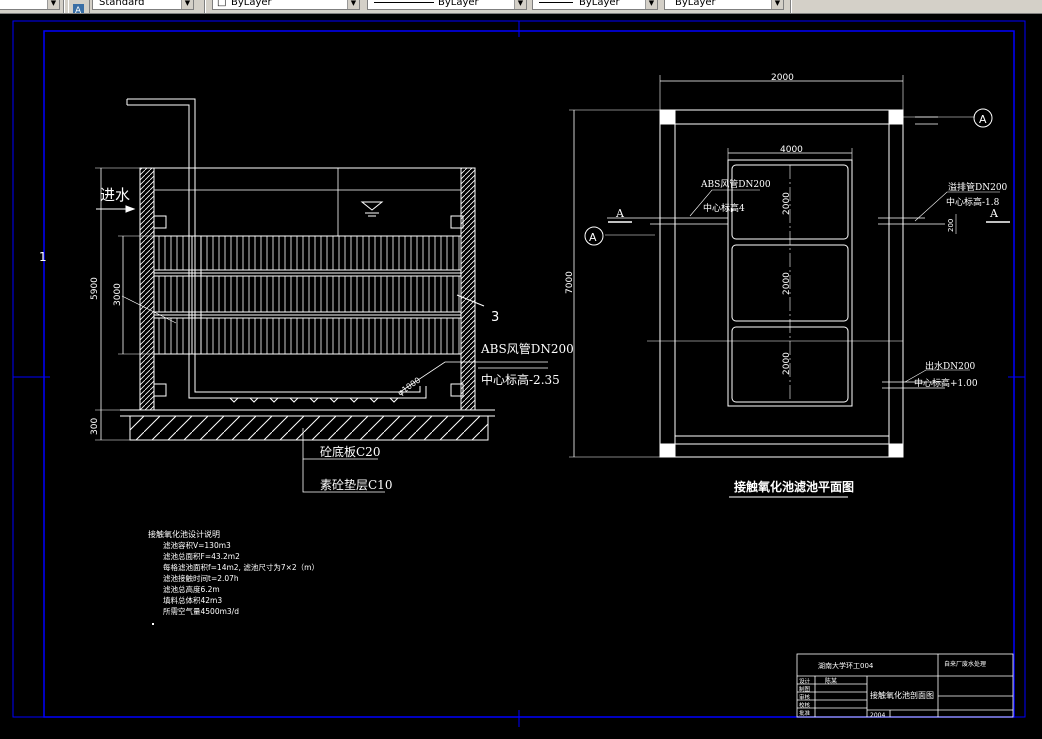 The height and width of the screenshot is (739, 1042). Describe the element at coordinates (805, 697) in the screenshot. I see `title-block-row-label: 审核` at that location.